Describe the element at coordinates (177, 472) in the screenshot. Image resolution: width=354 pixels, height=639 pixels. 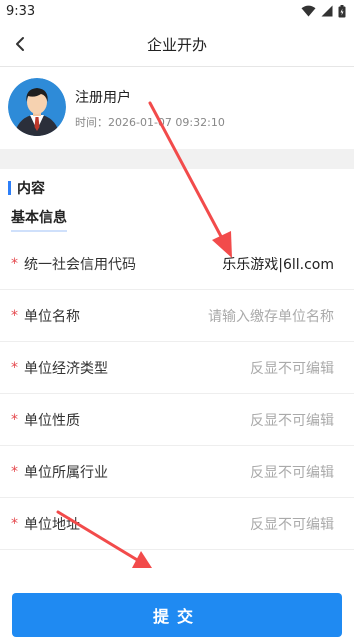
I see `form-row-industry: * 单位所属行业 反显不可编辑` at that location.